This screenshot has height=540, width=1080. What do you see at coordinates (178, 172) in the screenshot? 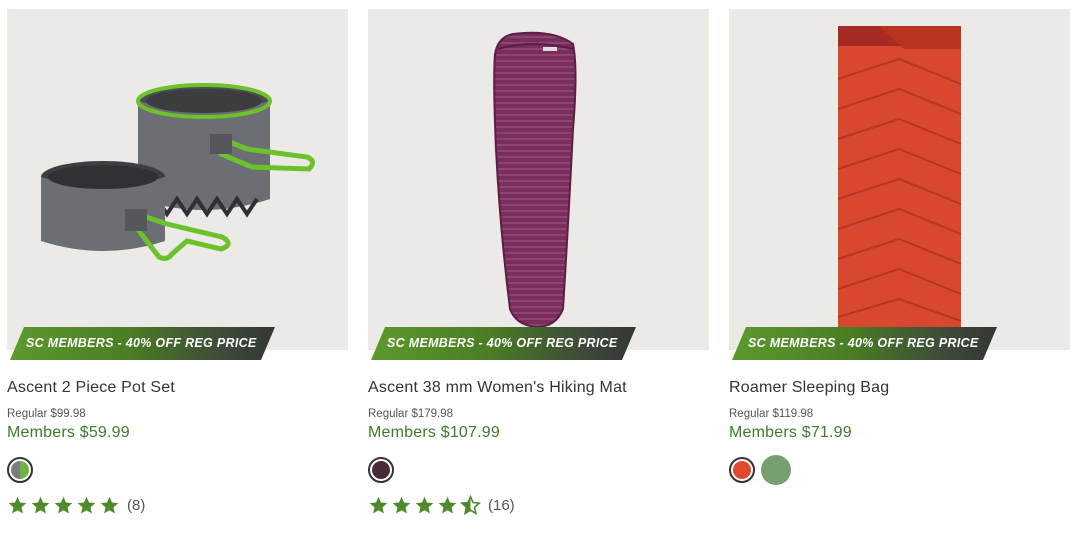
I see `pot-set-image` at bounding box center [178, 172].